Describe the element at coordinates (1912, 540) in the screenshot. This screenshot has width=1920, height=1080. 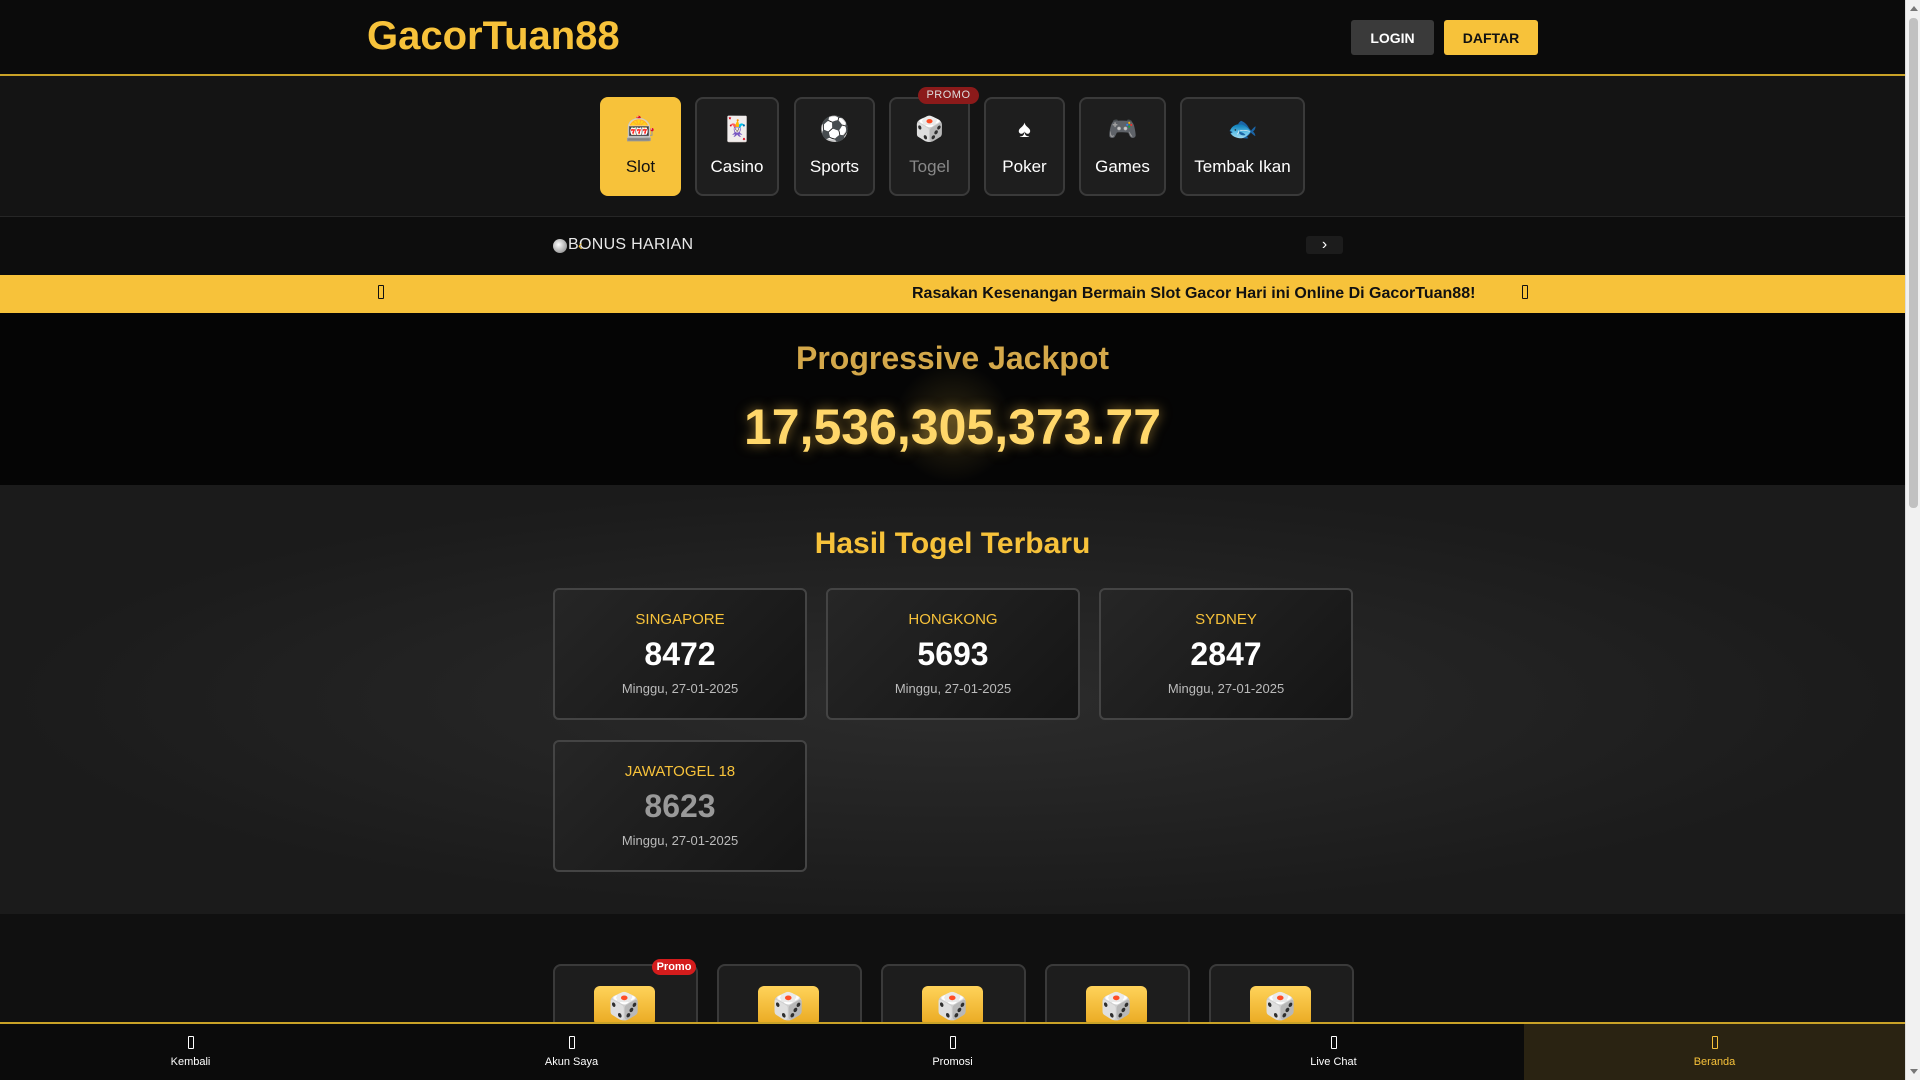
I see `page-scrollbar` at that location.